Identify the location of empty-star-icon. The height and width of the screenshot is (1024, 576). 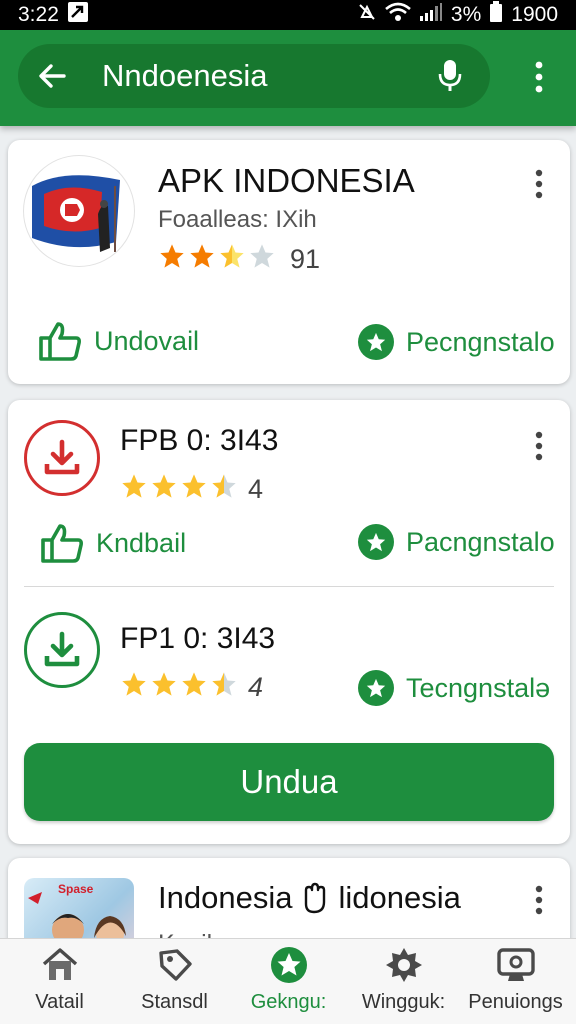
(262, 256).